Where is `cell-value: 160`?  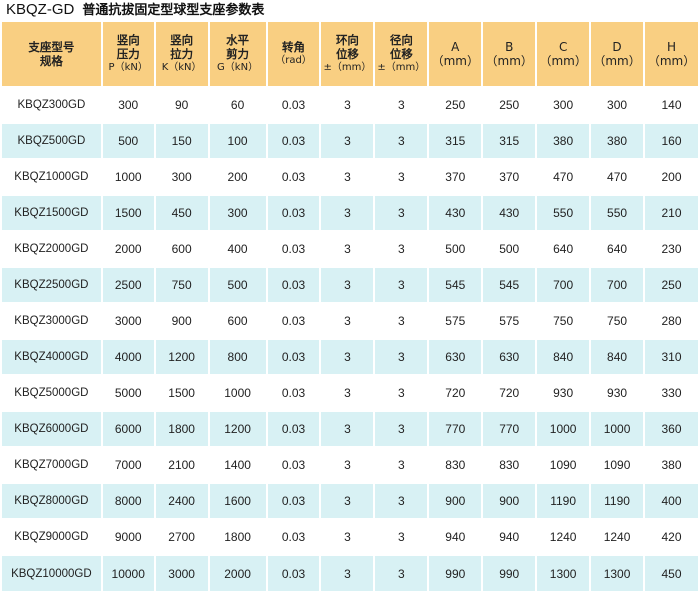
cell-value: 160 is located at coordinates (671, 141).